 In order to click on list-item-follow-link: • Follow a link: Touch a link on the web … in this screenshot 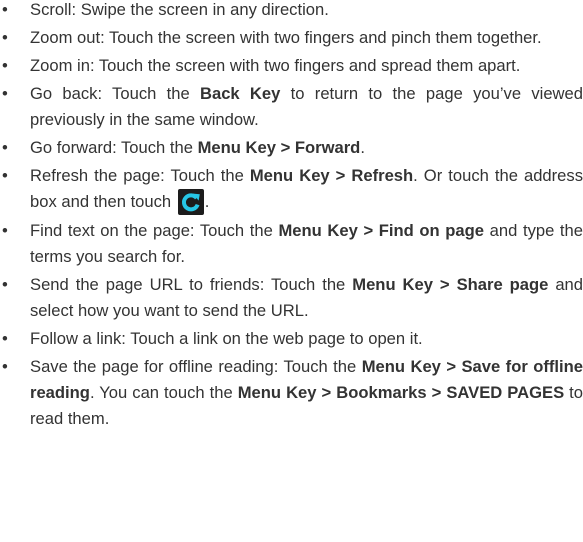, I will do `click(291, 339)`.